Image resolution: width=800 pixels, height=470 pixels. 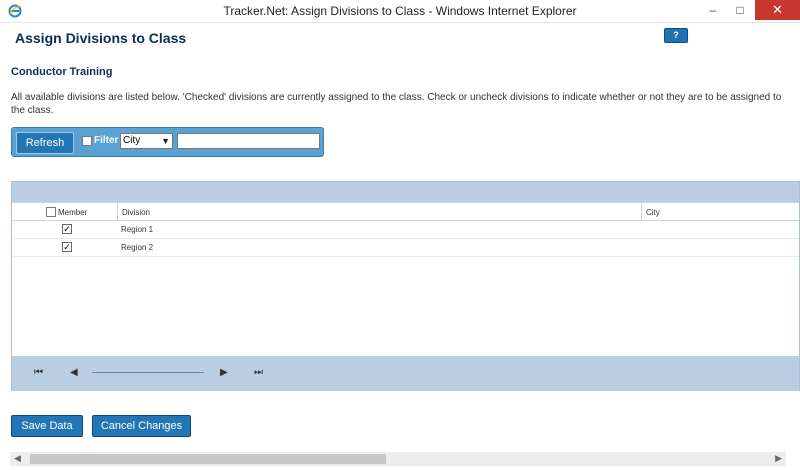 What do you see at coordinates (137, 229) in the screenshot?
I see `division-name: Region 1` at bounding box center [137, 229].